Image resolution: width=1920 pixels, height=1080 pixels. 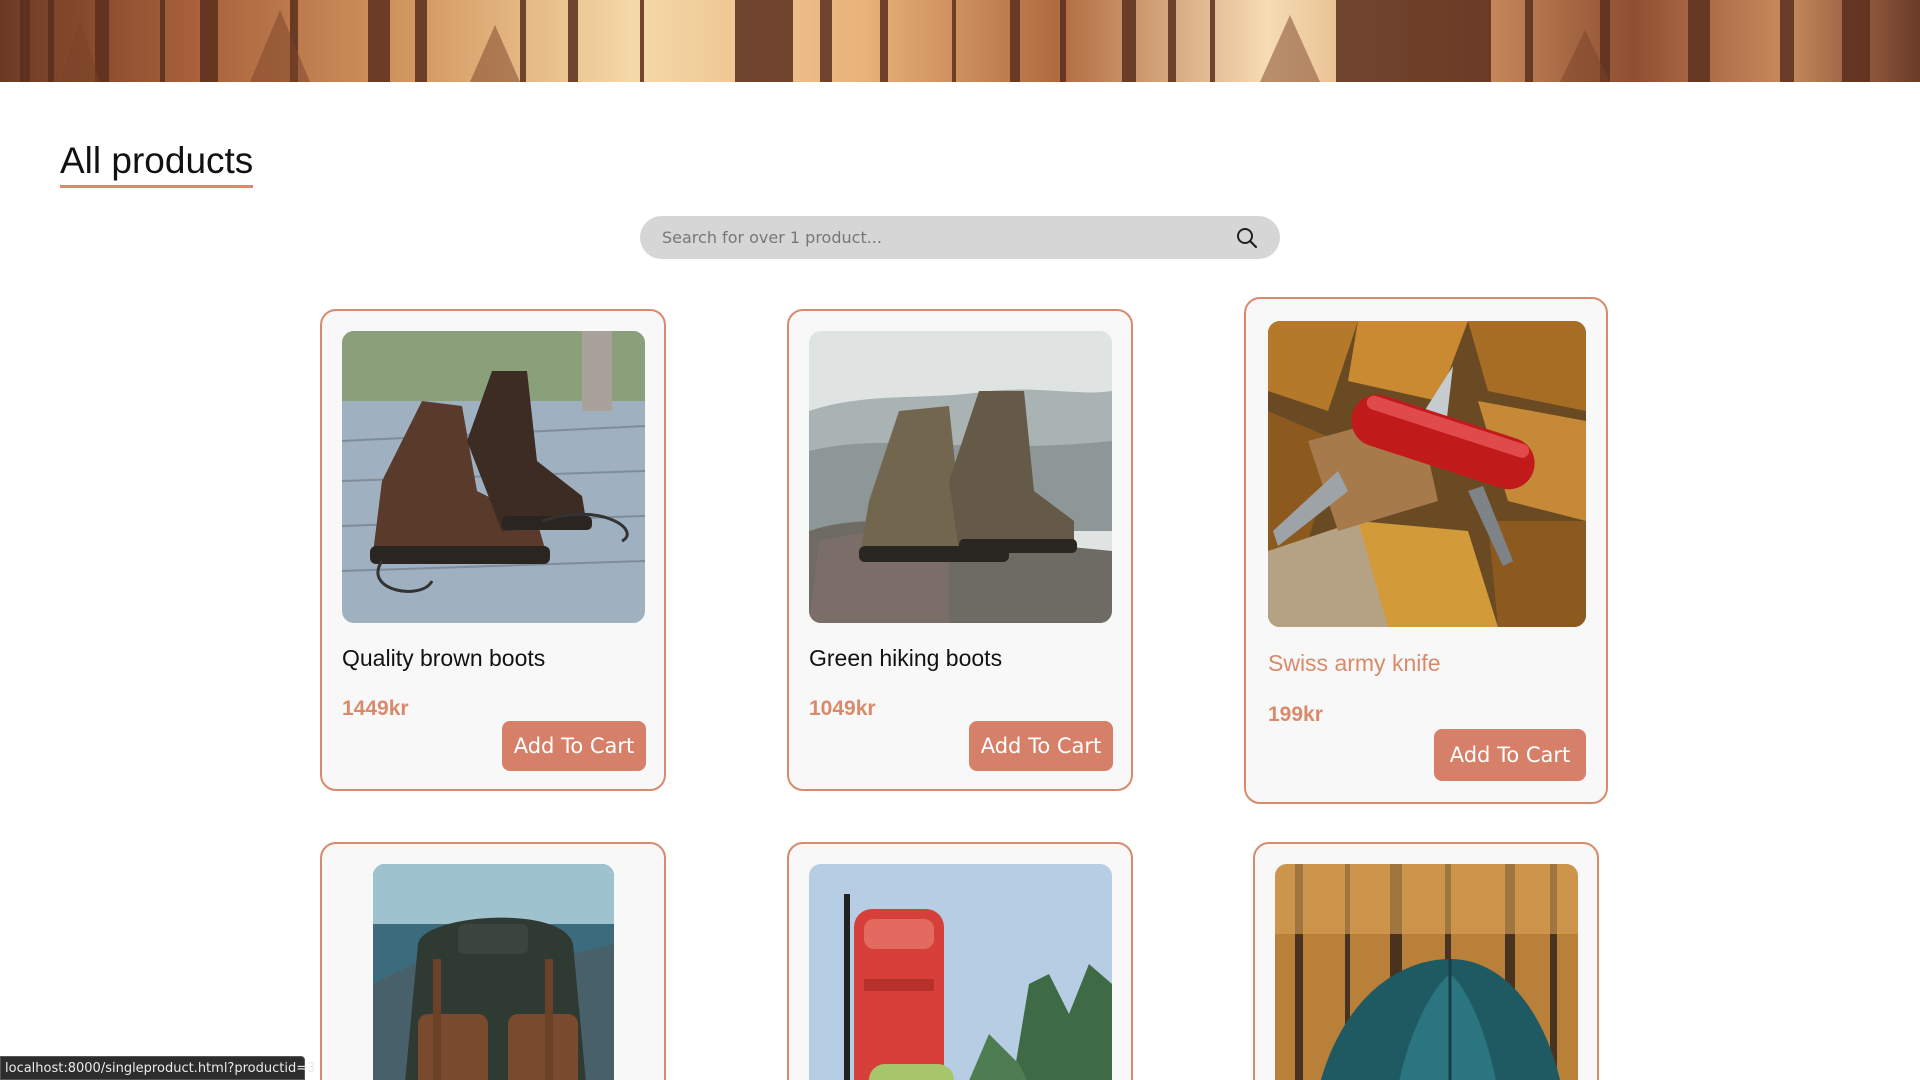 What do you see at coordinates (905, 658) in the screenshot?
I see `product-name: Green hiking boots` at bounding box center [905, 658].